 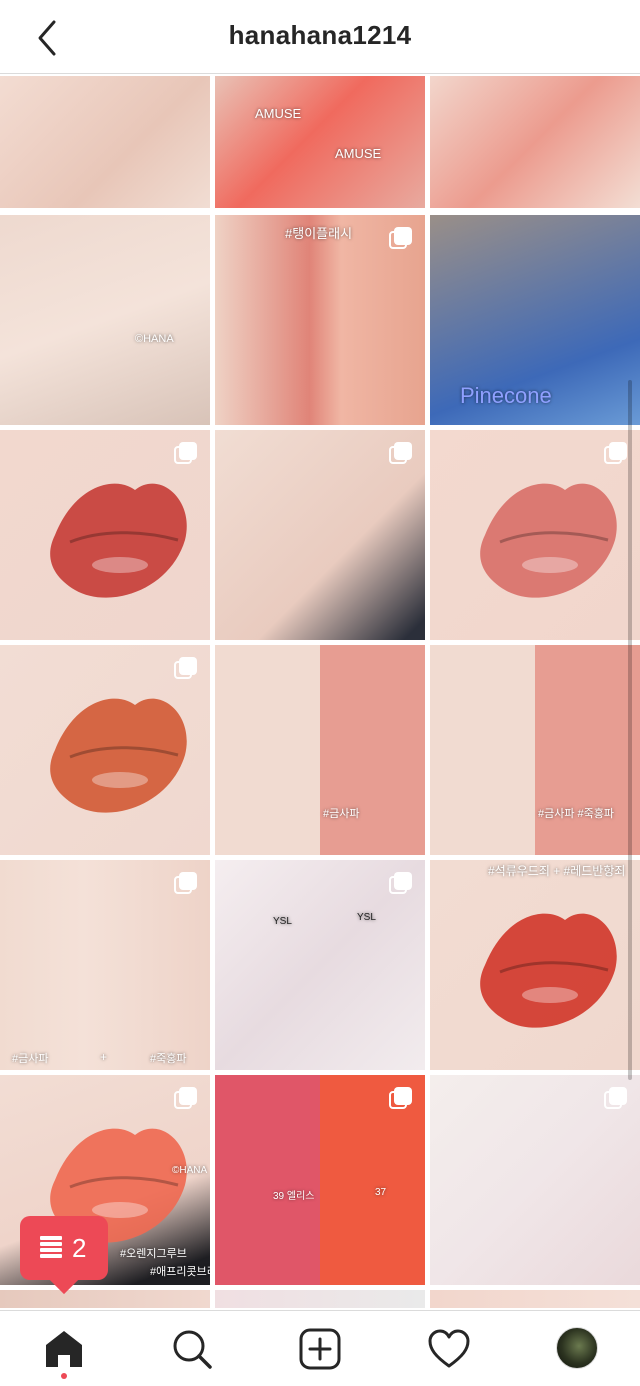 What do you see at coordinates (535, 750) in the screenshot?
I see `grid-post-post-4-3: #금사파 #죽홍파` at bounding box center [535, 750].